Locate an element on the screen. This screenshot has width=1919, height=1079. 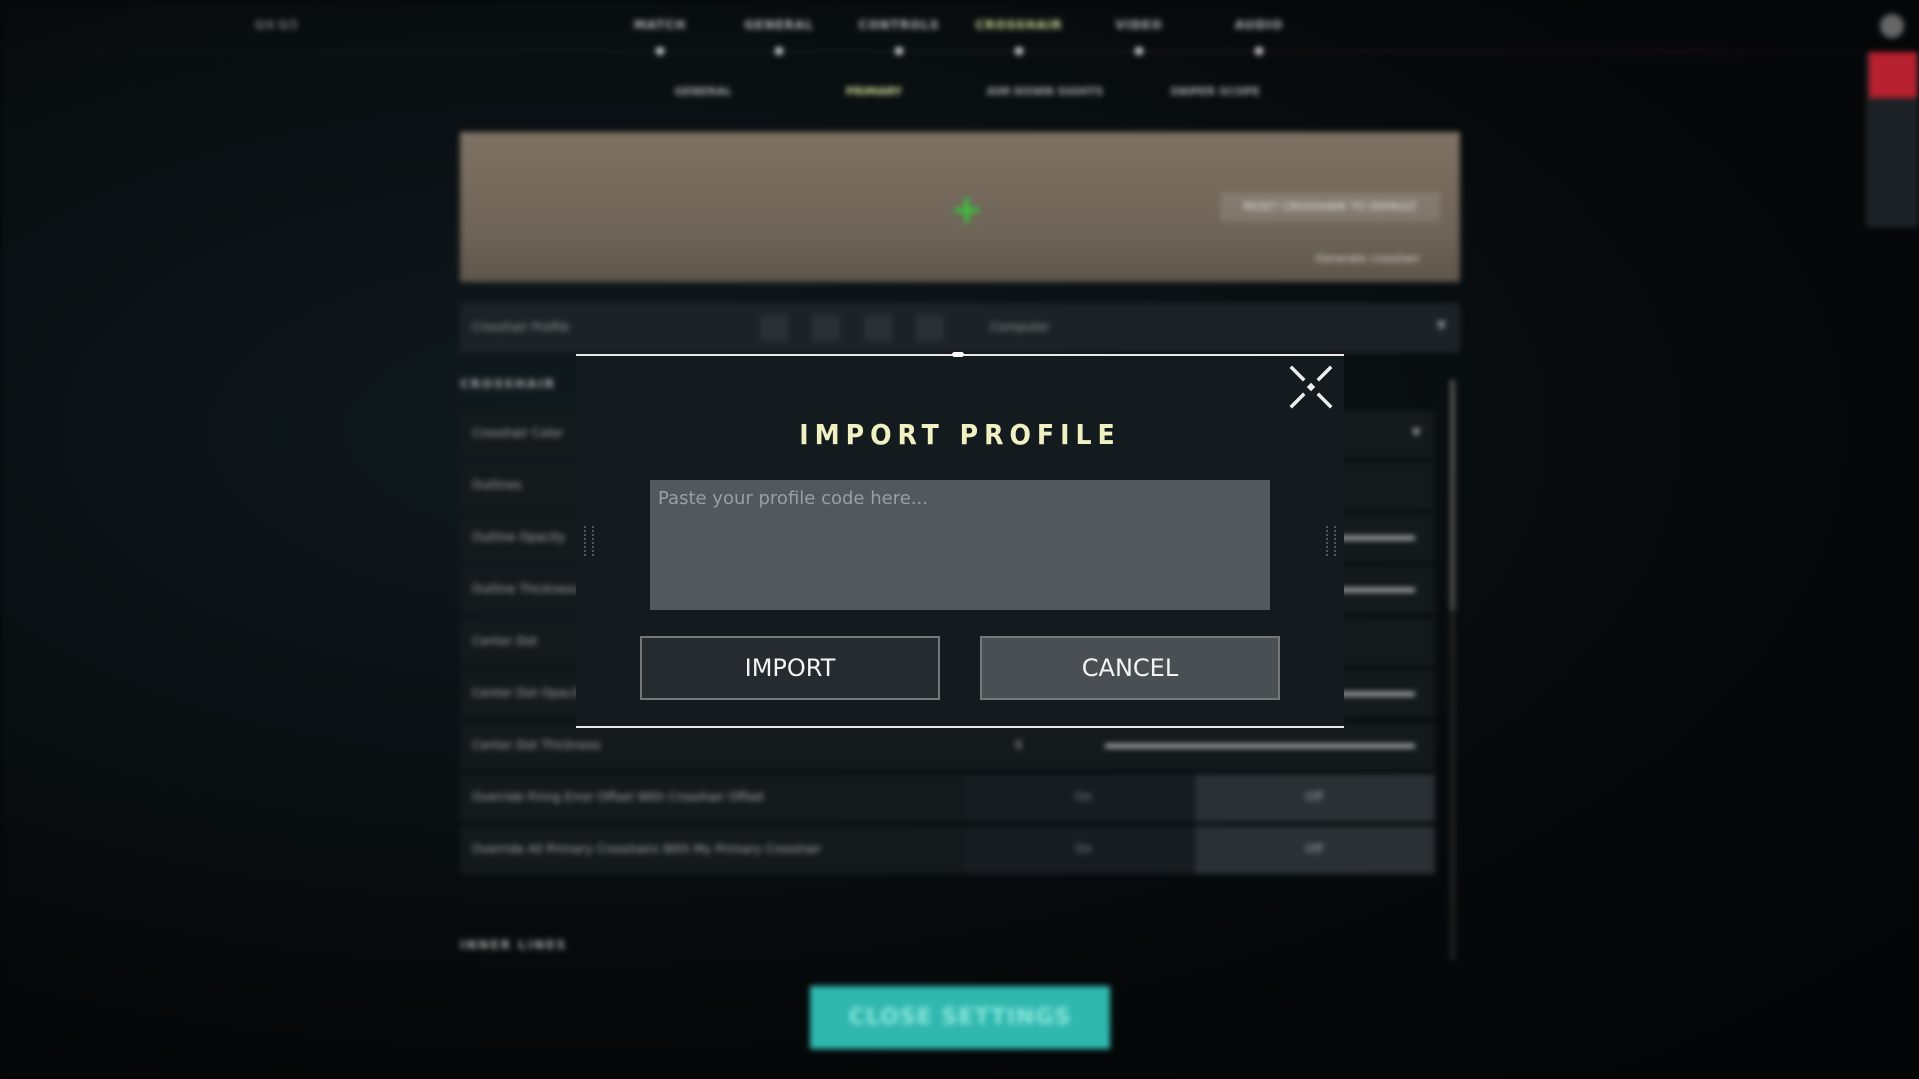
top-status: 0/4 0/3 is located at coordinates (276, 25).